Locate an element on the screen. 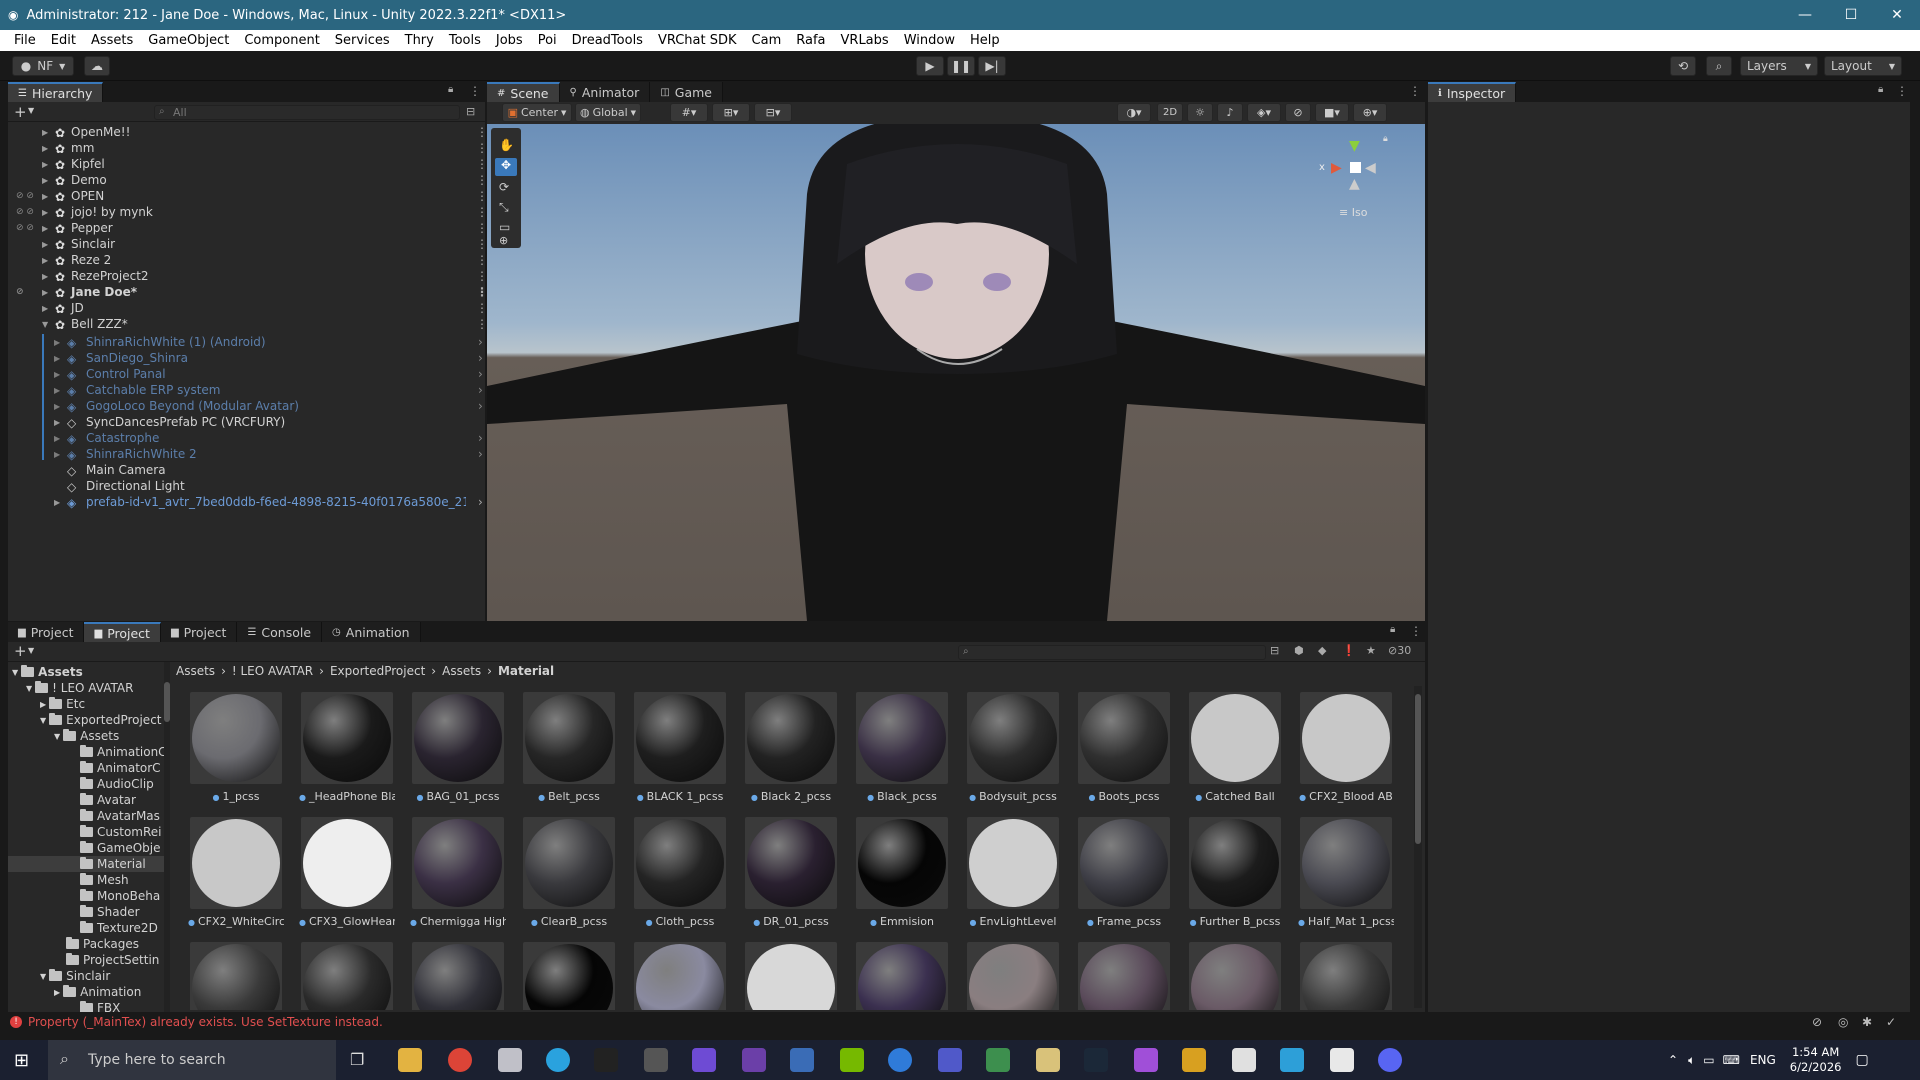  lighting-toggle: ☼ is located at coordinates (1200, 112).